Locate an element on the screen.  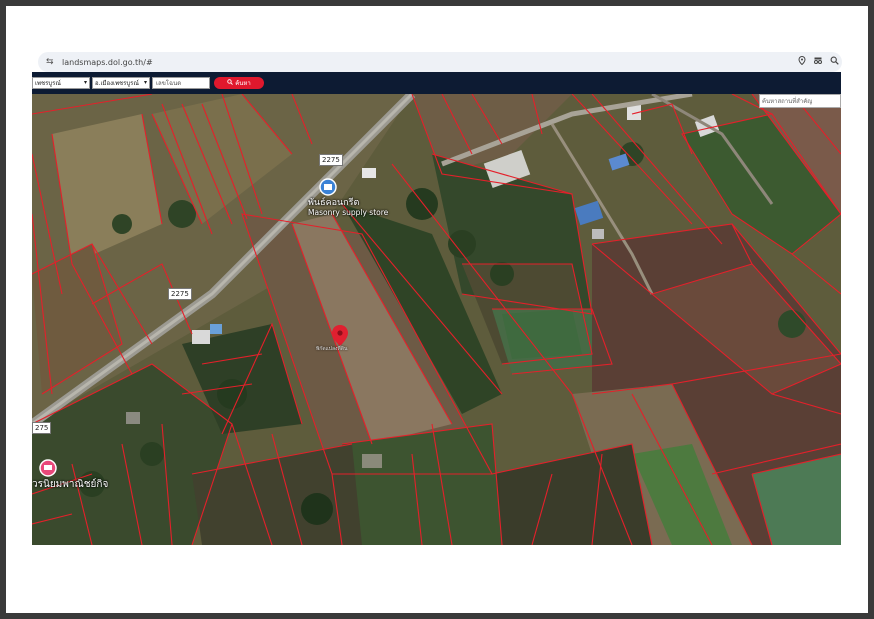
road-label: 275 is located at coordinates (42, 428).